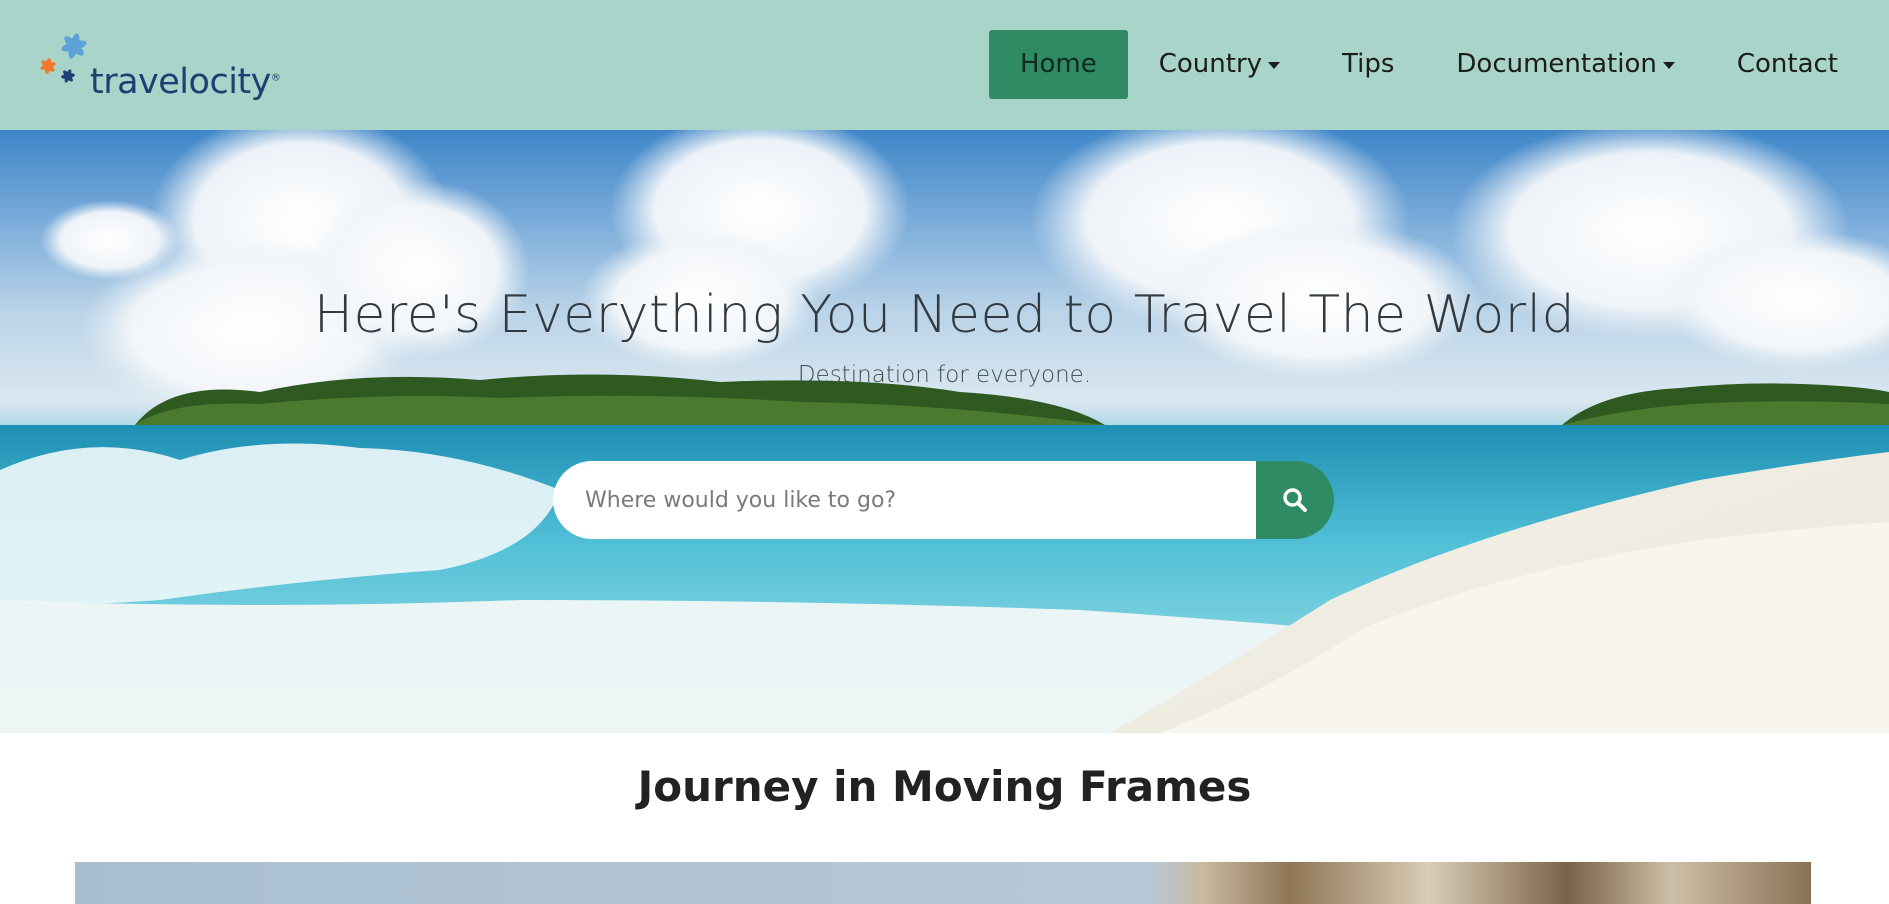 This screenshot has height=904, width=1889. I want to click on nav-home-label: Home, so click(1058, 64).